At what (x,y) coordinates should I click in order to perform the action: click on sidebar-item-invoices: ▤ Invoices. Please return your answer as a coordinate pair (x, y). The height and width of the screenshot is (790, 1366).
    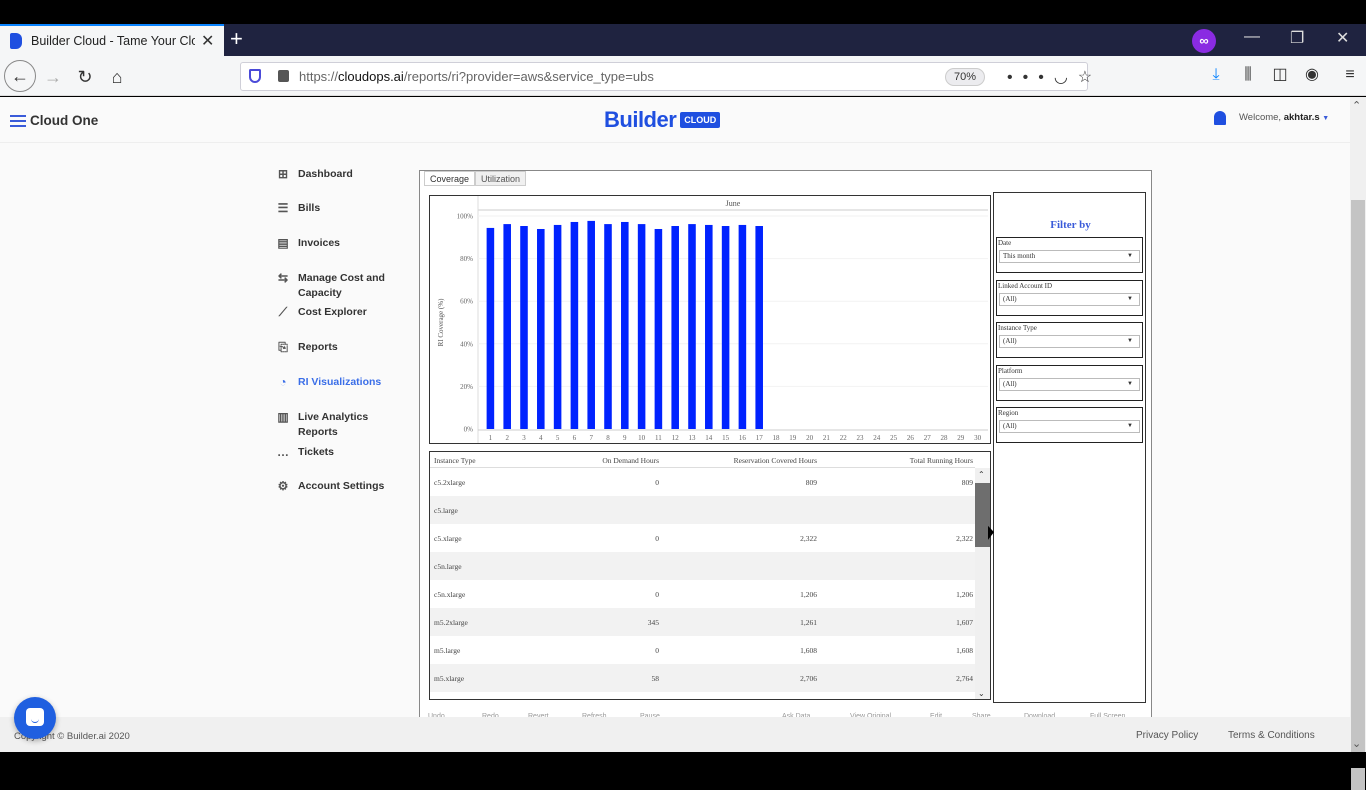
    Looking at the image, I should click on (341, 243).